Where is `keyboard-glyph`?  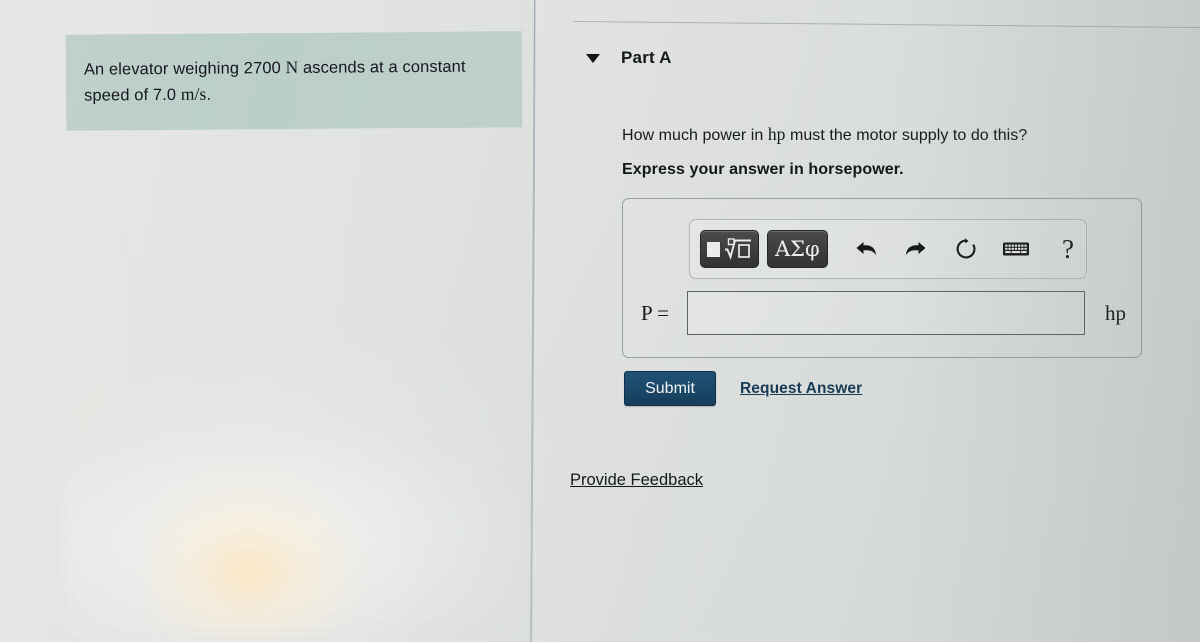
keyboard-glyph is located at coordinates (1015, 249).